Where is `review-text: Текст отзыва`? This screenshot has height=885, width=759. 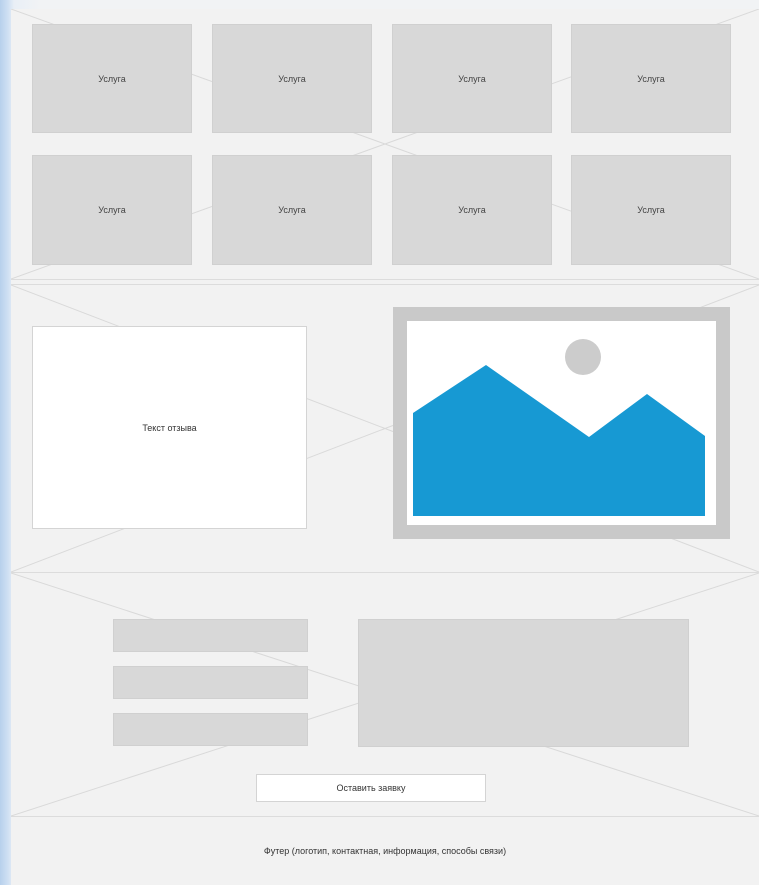
review-text: Текст отзыва is located at coordinates (169, 427).